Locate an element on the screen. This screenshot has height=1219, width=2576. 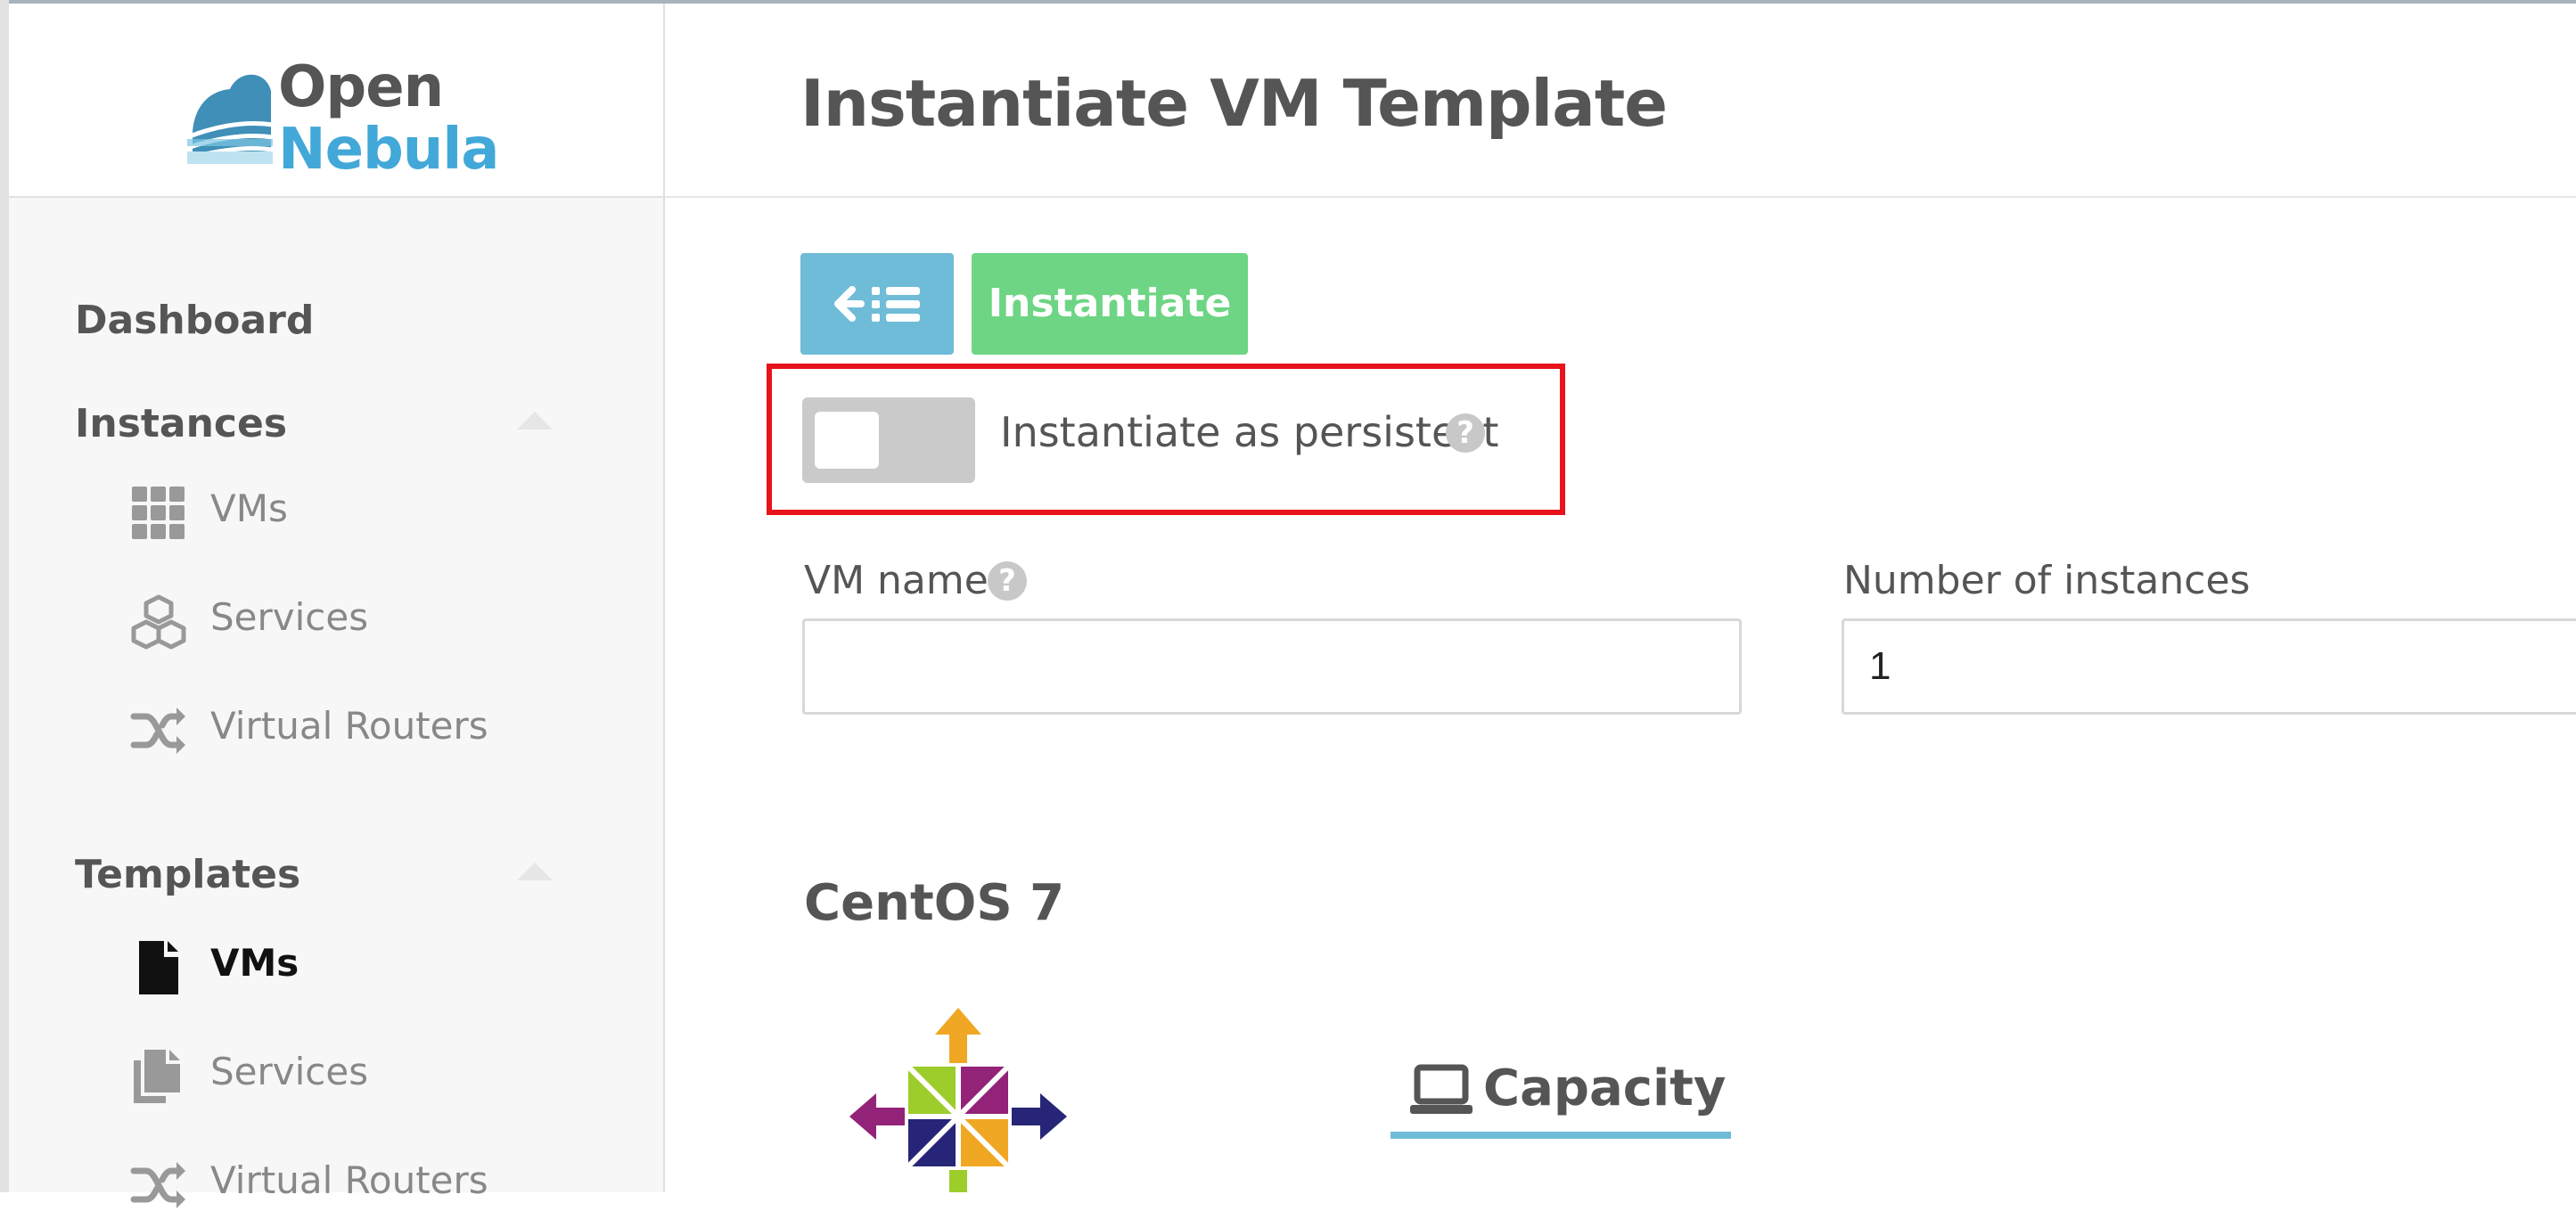
logo-text-open: Open is located at coordinates (361, 87).